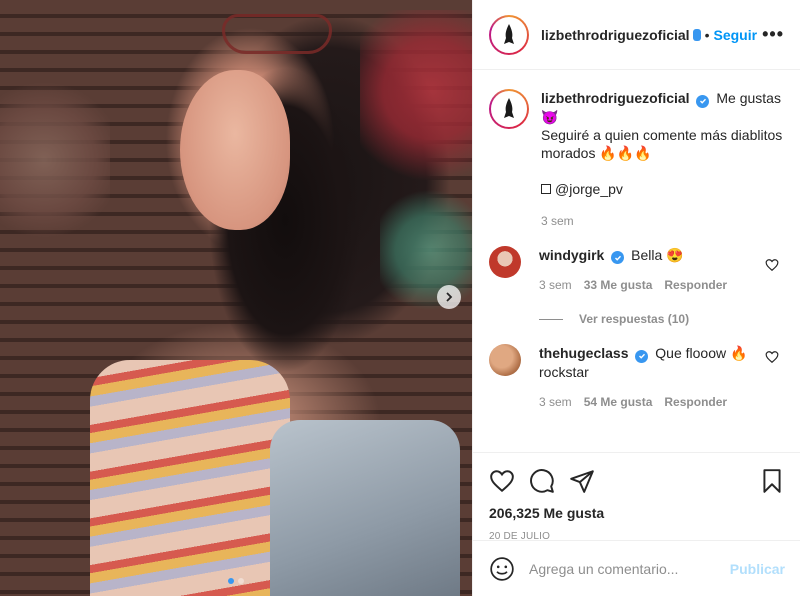 The height and width of the screenshot is (596, 800). I want to click on comment-icon, so click(542, 481).